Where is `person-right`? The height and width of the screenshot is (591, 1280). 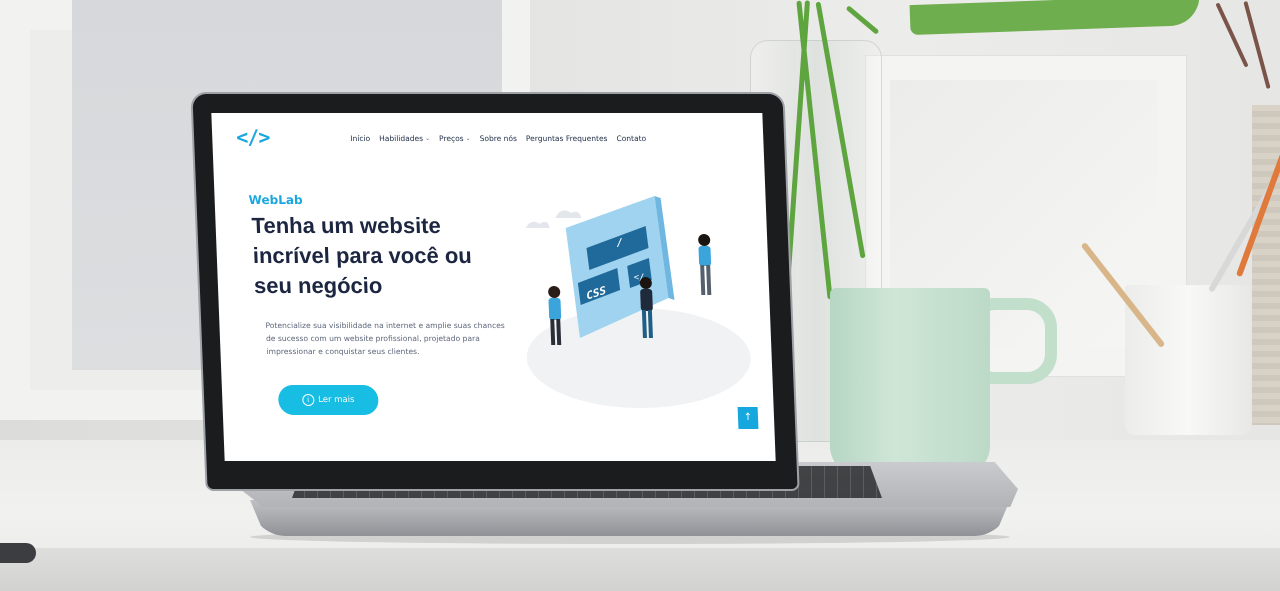 person-right is located at coordinates (705, 264).